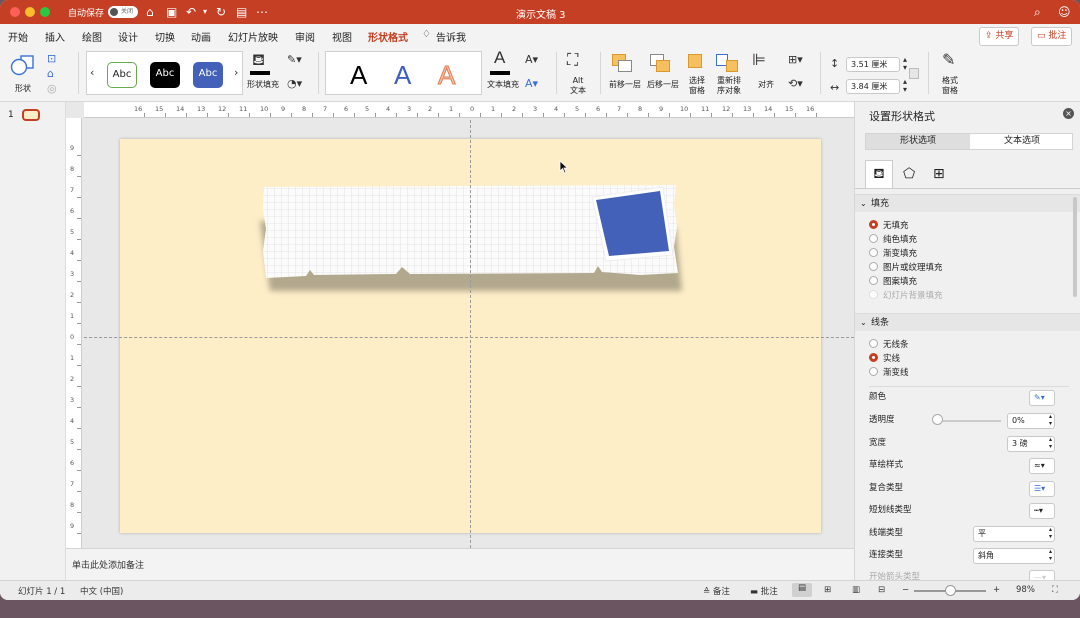  Describe the element at coordinates (503, 72) in the screenshot. I see `text-fill-button: A 文本填充` at that location.